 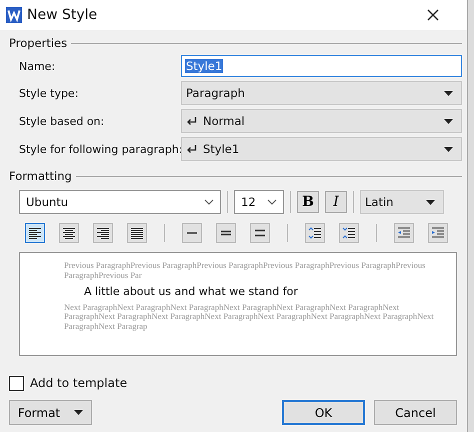 I want to click on align-center-button, so click(x=69, y=233).